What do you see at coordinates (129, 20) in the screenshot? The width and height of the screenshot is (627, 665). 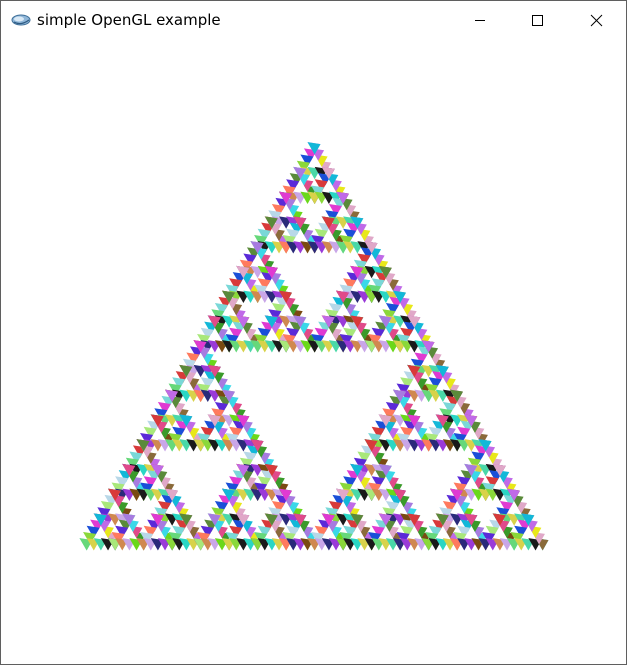 I see `window-title: simple OpenGL example` at bounding box center [129, 20].